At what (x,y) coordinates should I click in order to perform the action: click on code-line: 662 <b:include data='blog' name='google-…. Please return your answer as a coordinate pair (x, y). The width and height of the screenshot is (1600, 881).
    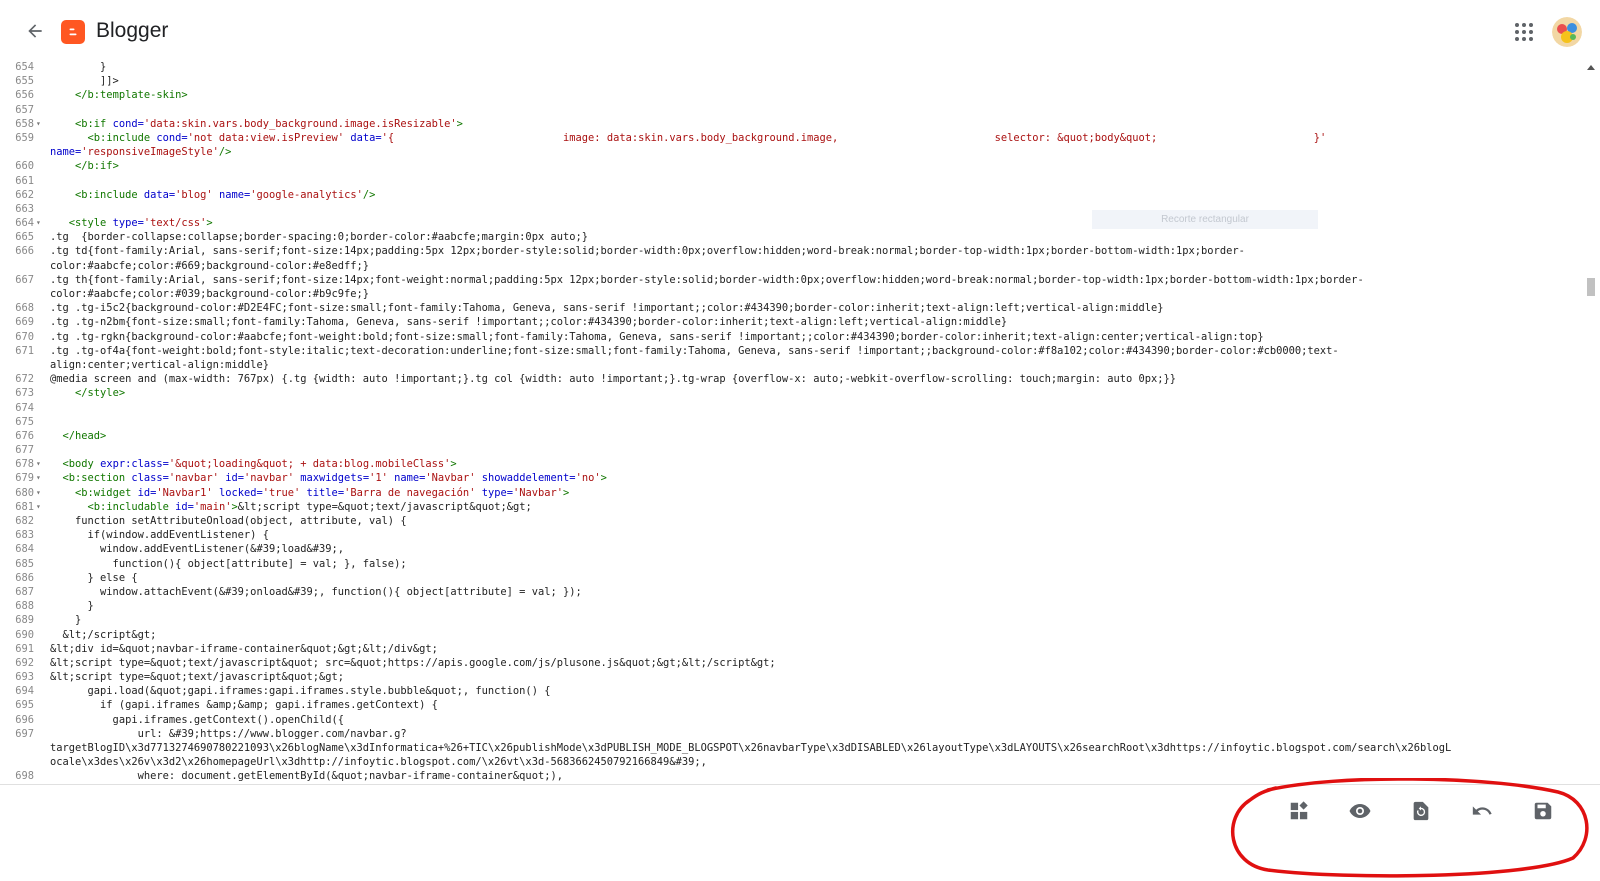
    Looking at the image, I should click on (791, 195).